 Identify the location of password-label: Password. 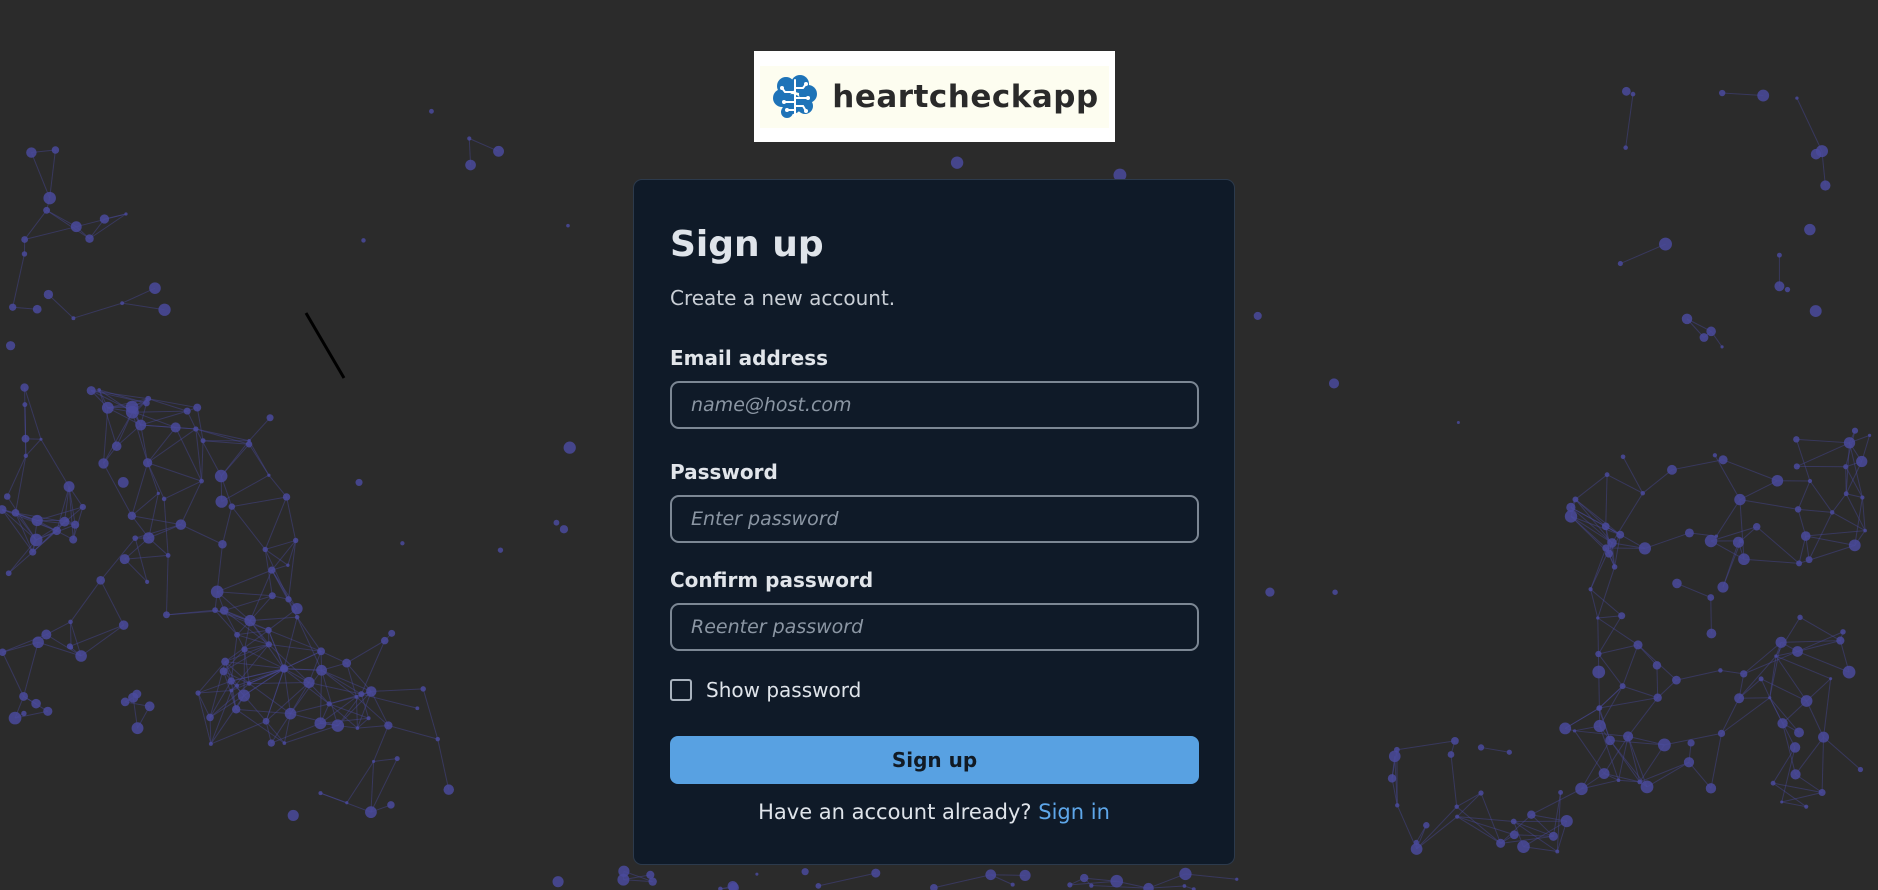
(724, 472).